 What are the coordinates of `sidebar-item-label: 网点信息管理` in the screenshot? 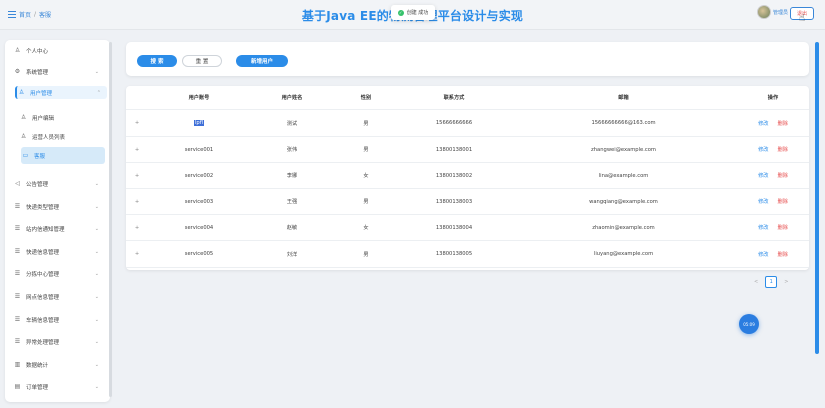 It's located at (43, 297).